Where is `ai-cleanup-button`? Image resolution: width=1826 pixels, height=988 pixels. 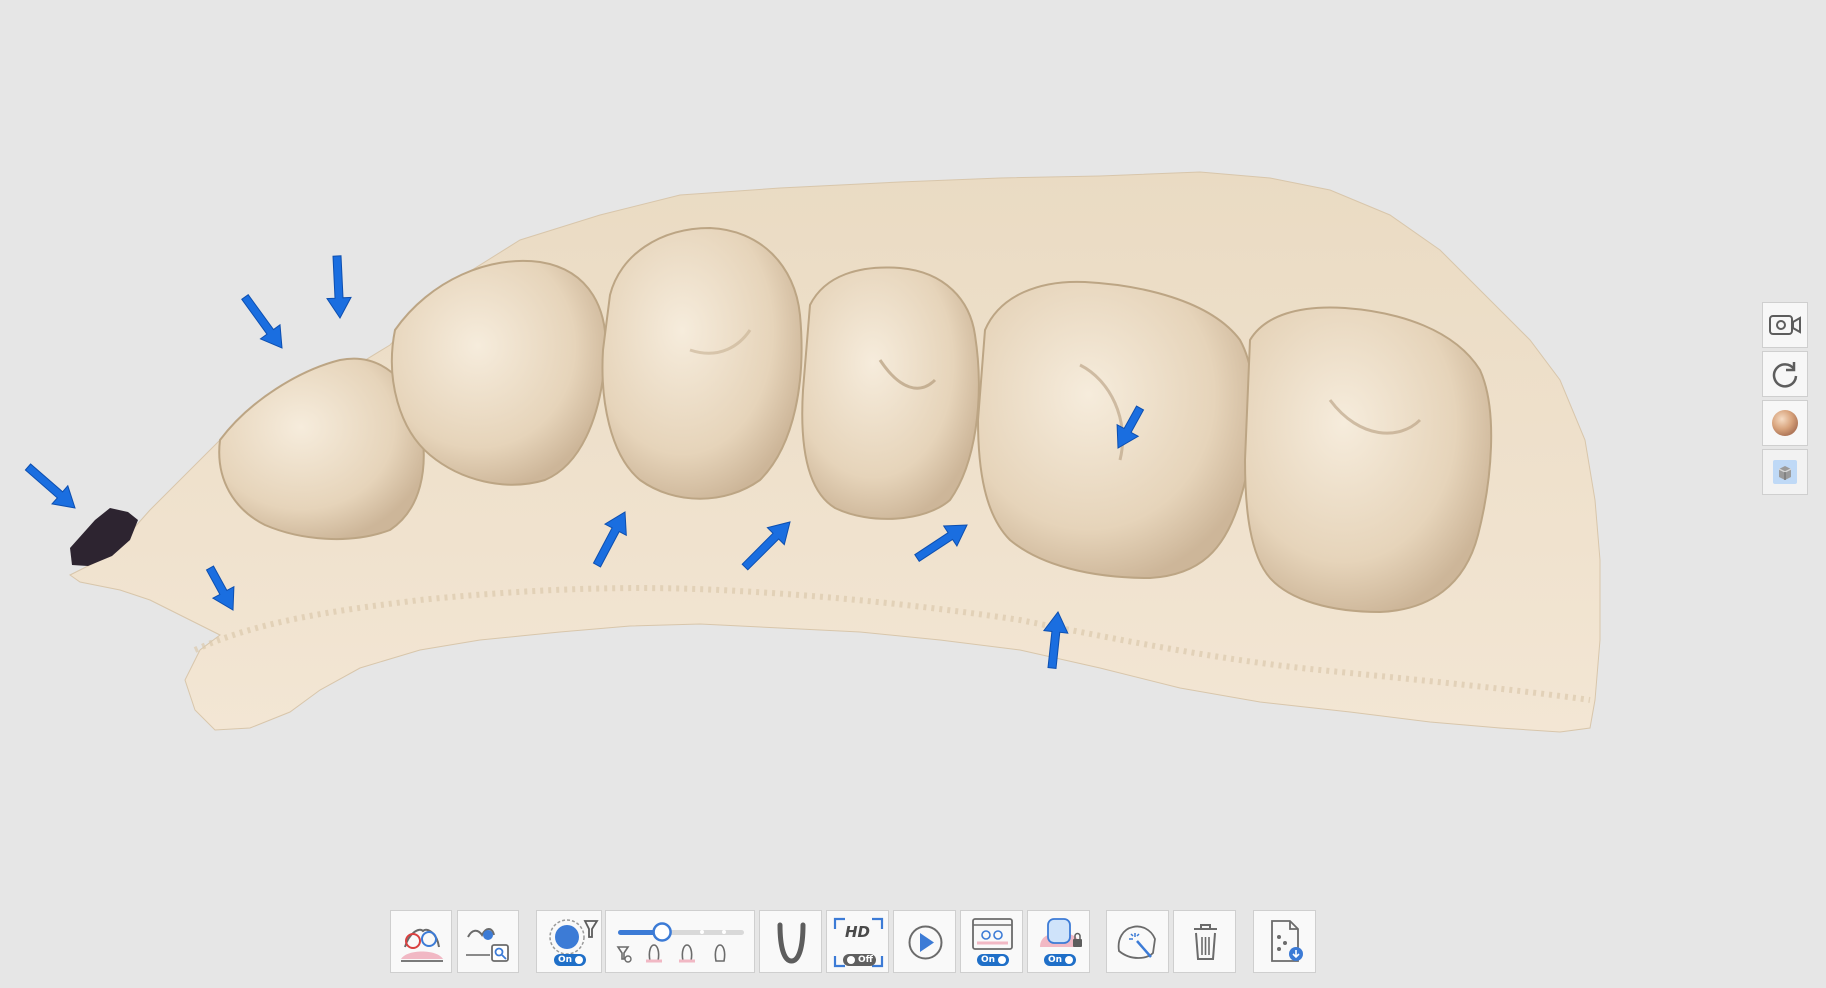 ai-cleanup-button is located at coordinates (1137, 941).